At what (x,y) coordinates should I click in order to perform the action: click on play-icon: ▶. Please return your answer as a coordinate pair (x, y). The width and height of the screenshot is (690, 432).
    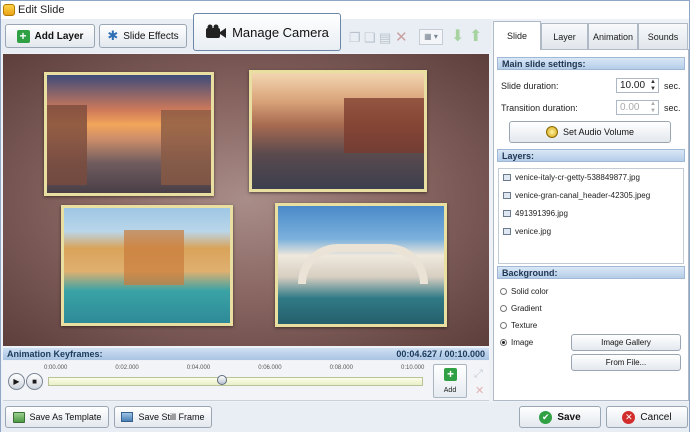
    Looking at the image, I should click on (16, 381).